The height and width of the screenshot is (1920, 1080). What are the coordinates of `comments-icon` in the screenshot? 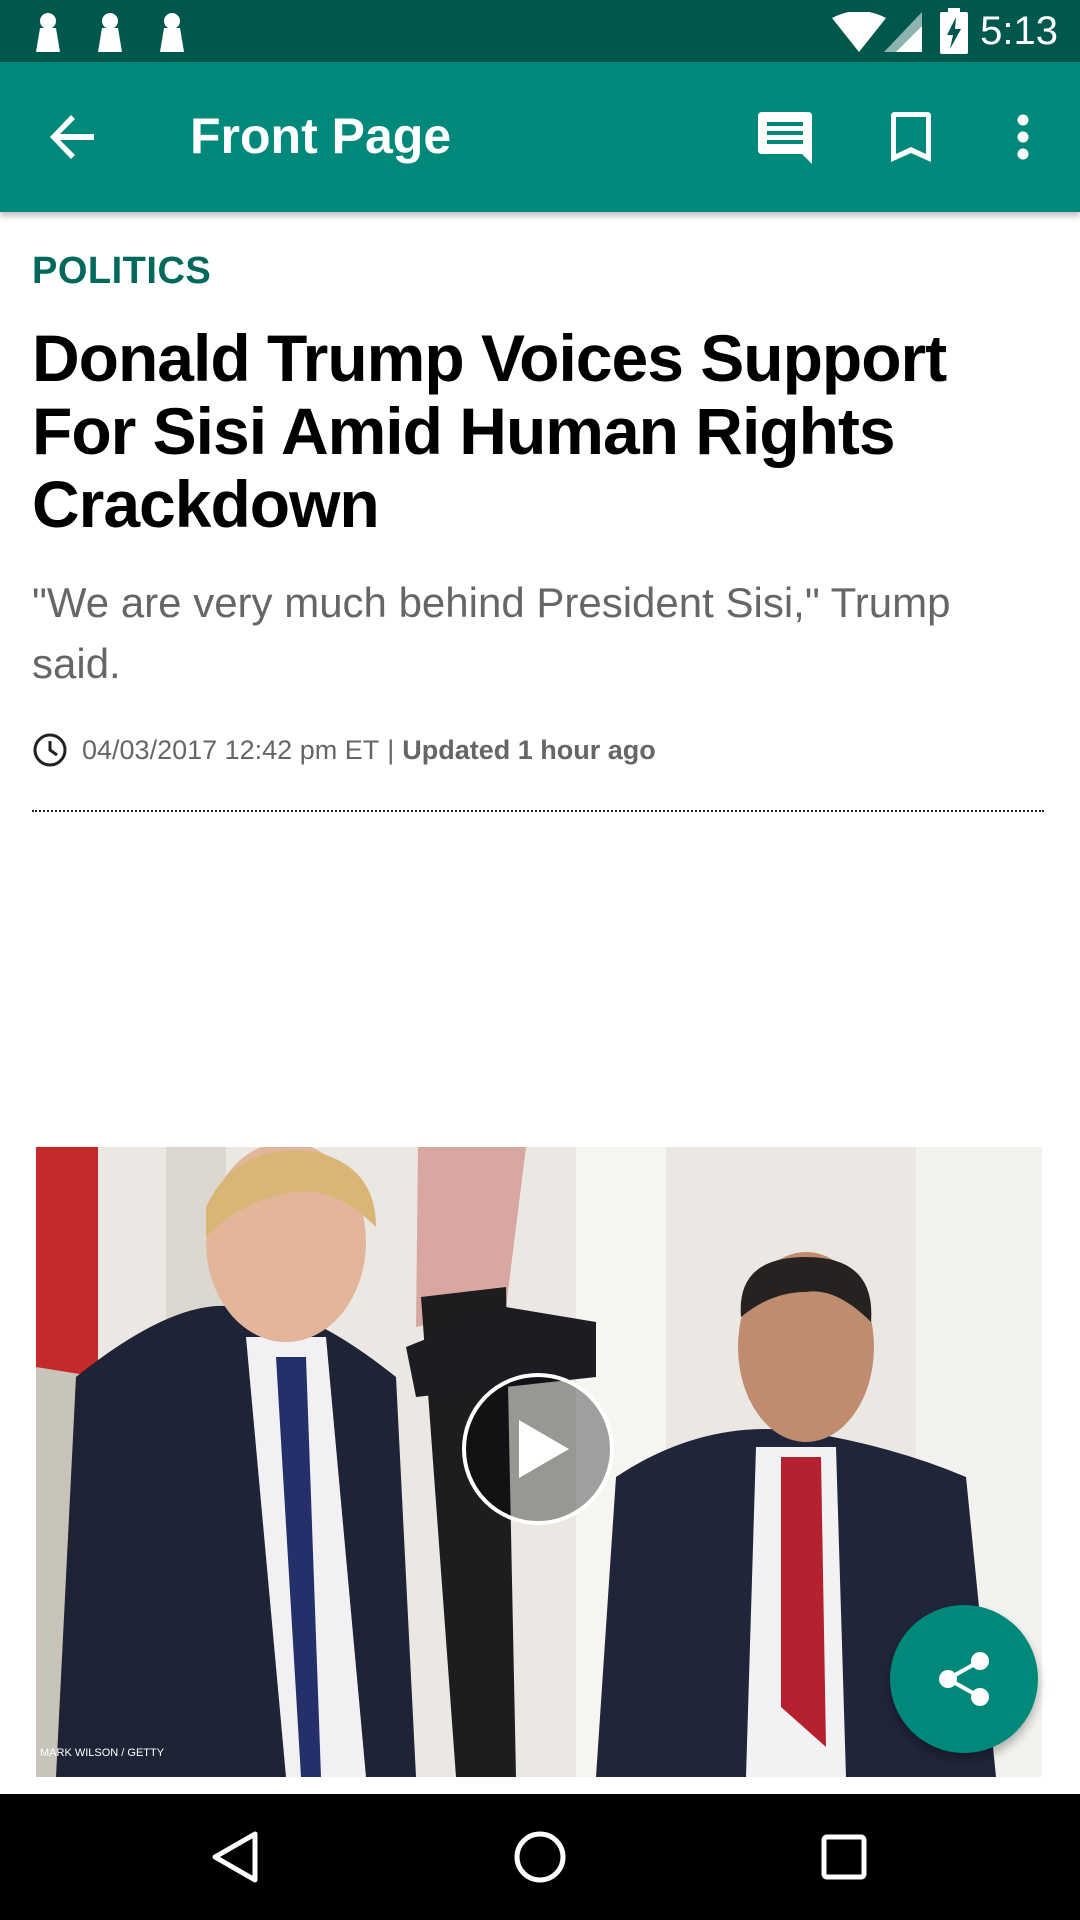 It's located at (785, 138).